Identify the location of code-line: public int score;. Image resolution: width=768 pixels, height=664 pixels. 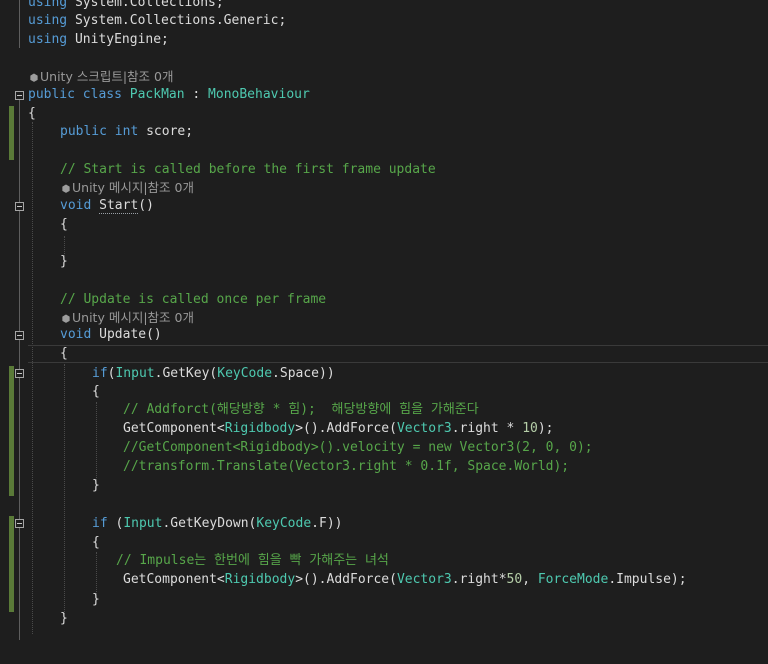
(384, 132).